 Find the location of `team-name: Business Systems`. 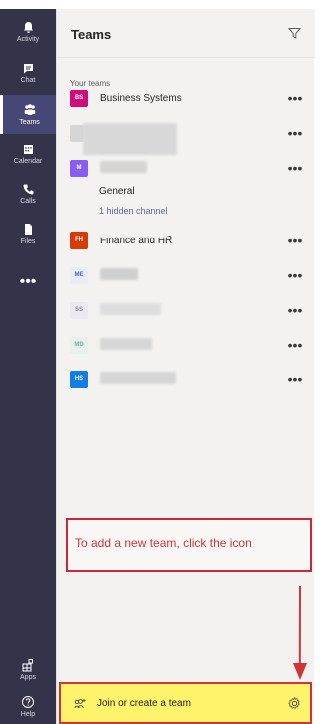

team-name: Business Systems is located at coordinates (141, 98).